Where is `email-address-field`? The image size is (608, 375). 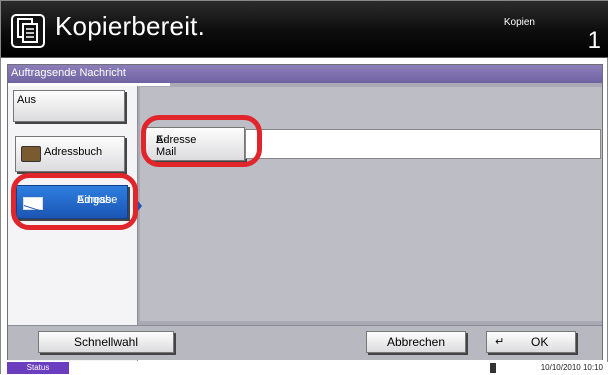 email-address-field is located at coordinates (423, 144).